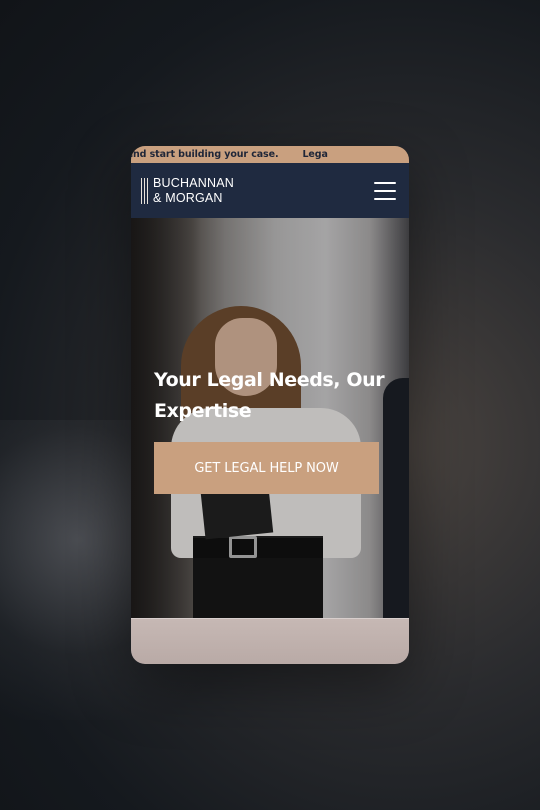 The width and height of the screenshot is (540, 810). I want to click on site-logo: BUCHANNAN & MORGAN, so click(187, 191).